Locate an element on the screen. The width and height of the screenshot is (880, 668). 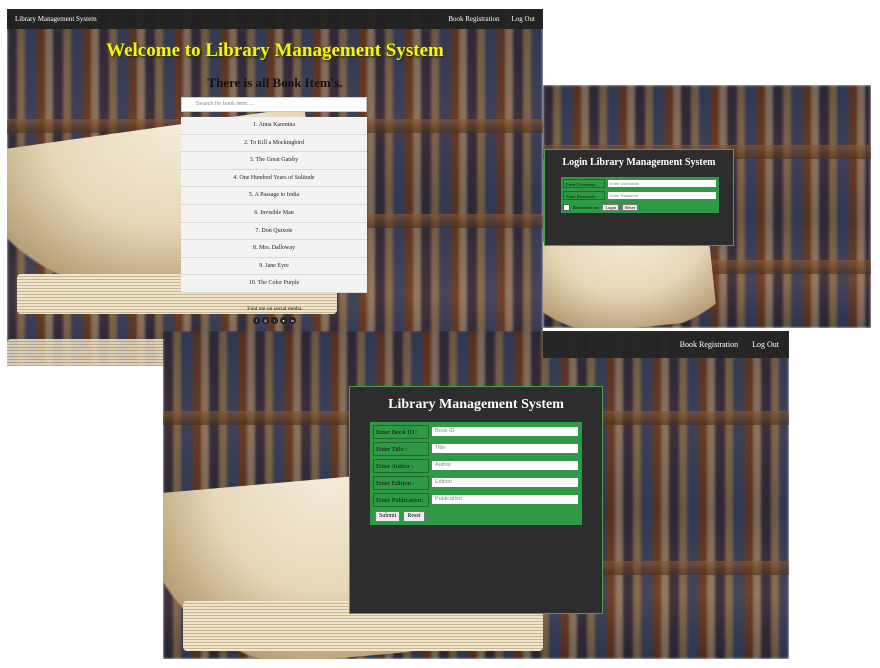
book-id-label: Enter Book ID : is located at coordinates (401, 432).